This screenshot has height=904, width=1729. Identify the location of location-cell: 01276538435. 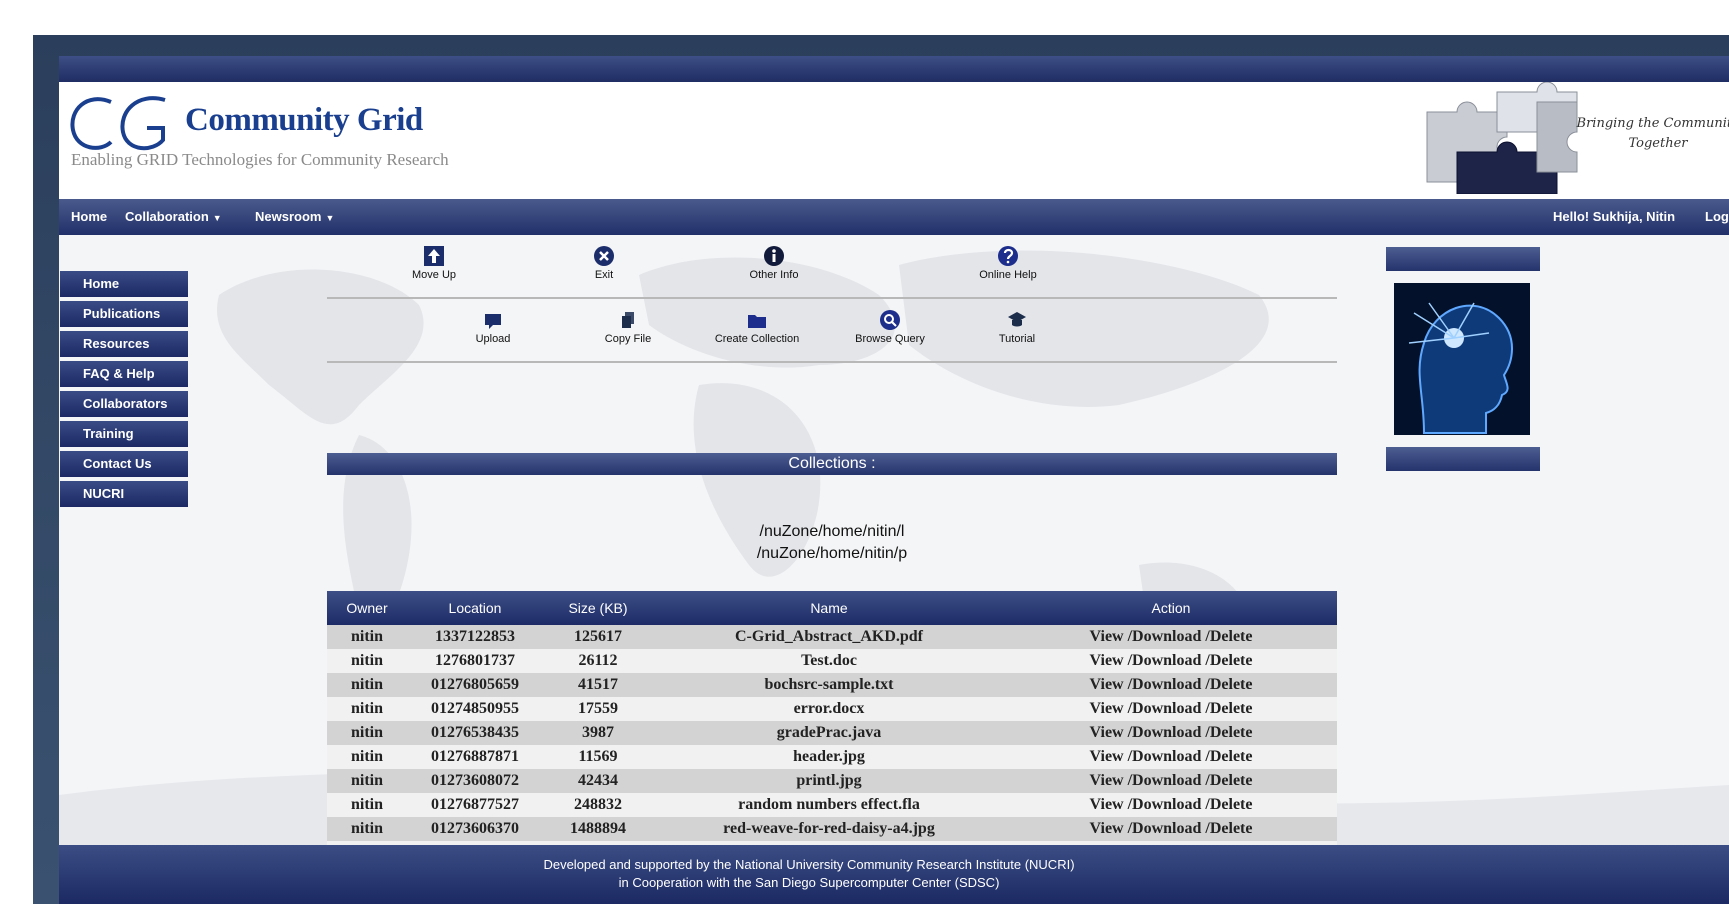
(475, 733).